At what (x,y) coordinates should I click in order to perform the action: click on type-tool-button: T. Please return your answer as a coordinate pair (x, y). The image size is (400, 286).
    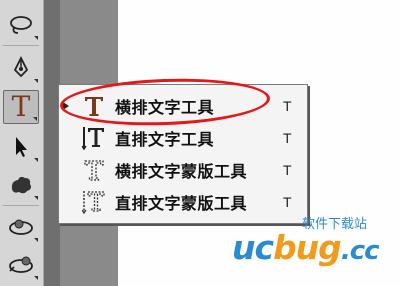
    Looking at the image, I should click on (21, 107).